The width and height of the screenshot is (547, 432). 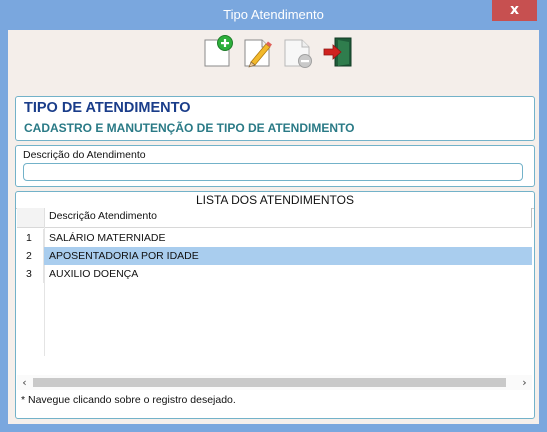 What do you see at coordinates (107, 108) in the screenshot?
I see `page-title: TIPO DE ATENDIMENTO` at bounding box center [107, 108].